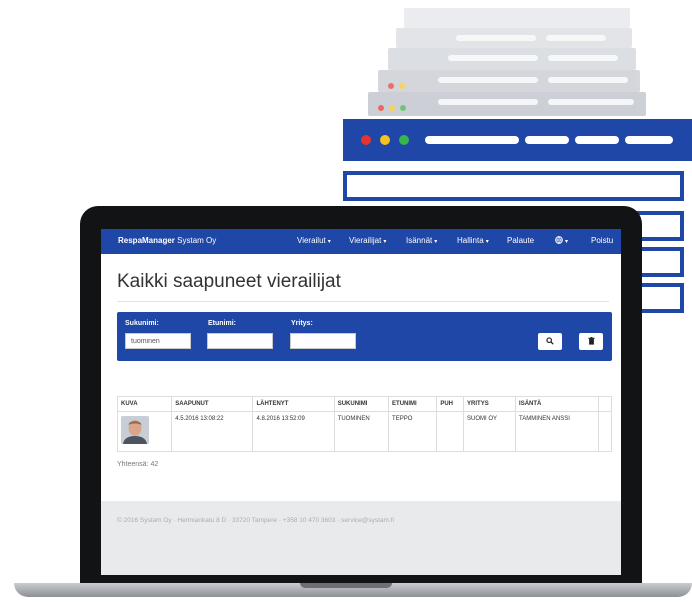 Image resolution: width=692 pixels, height=603 pixels. Describe the element at coordinates (367, 240) in the screenshot. I see `nav-vierailijat: Vierailijat ▾` at that location.